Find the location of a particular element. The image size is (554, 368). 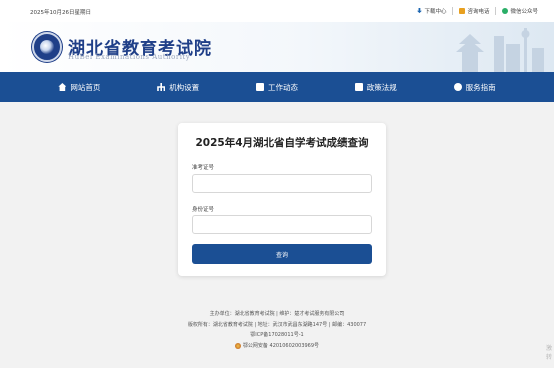

hotline-link: 咨询电话 is located at coordinates (474, 11).